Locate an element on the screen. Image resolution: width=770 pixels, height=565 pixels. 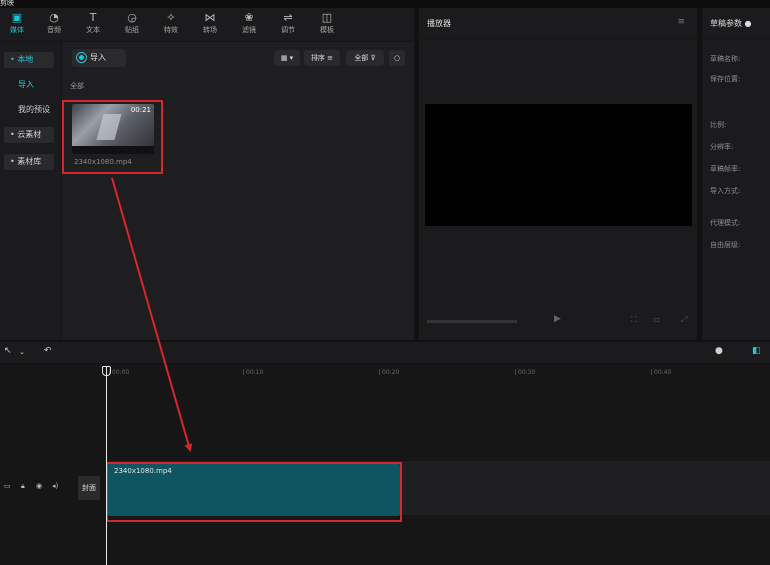
toolbar-item-label: 贴纸 is located at coordinates (132, 30).